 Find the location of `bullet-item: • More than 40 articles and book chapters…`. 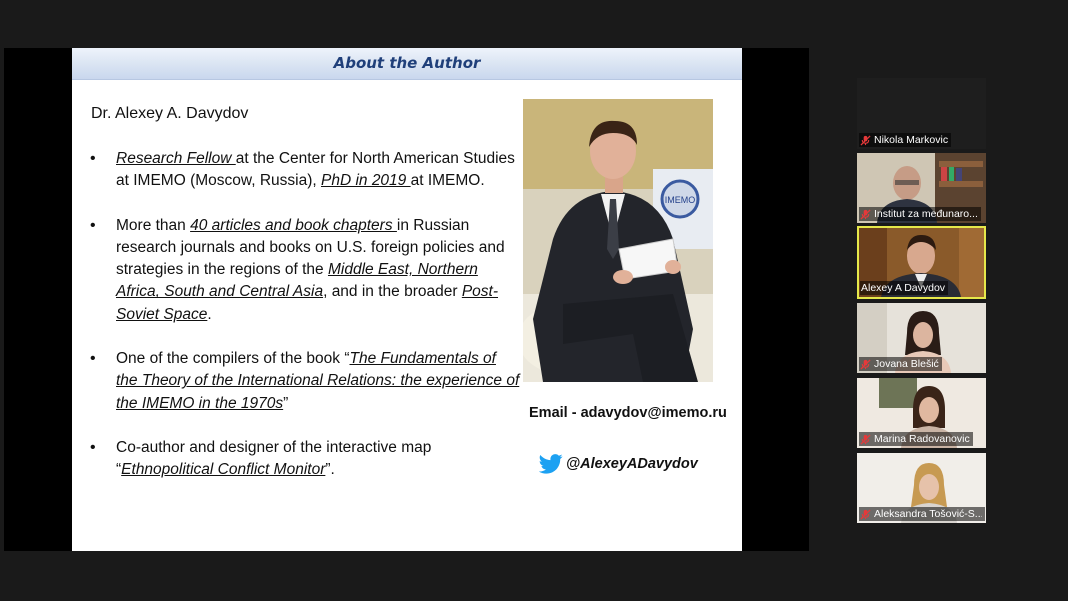

bullet-item: • More than 40 articles and book chapters… is located at coordinates (304, 270).